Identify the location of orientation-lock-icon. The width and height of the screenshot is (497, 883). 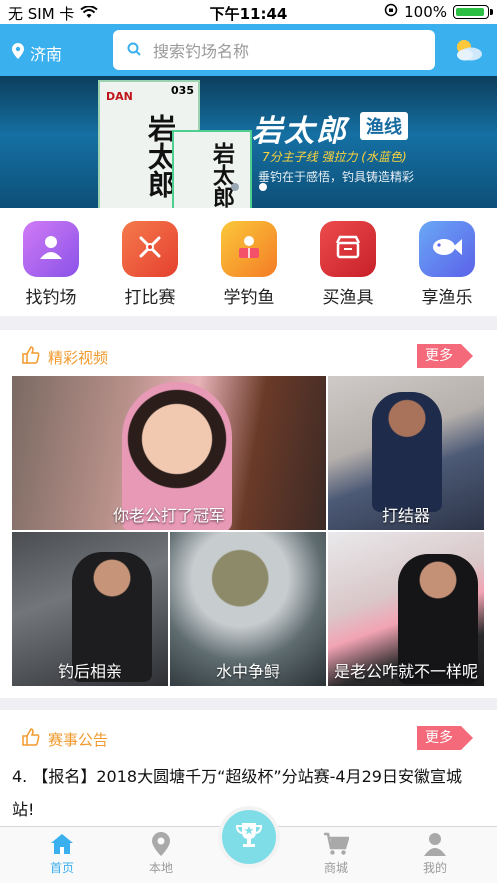
(391, 12).